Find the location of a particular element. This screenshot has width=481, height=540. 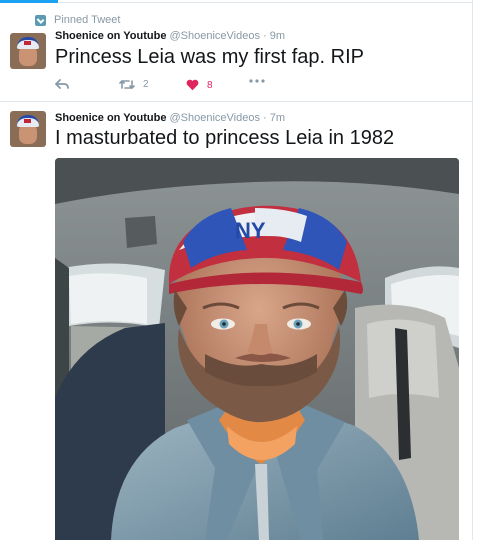

tweet-timestamp: 7m is located at coordinates (277, 118).